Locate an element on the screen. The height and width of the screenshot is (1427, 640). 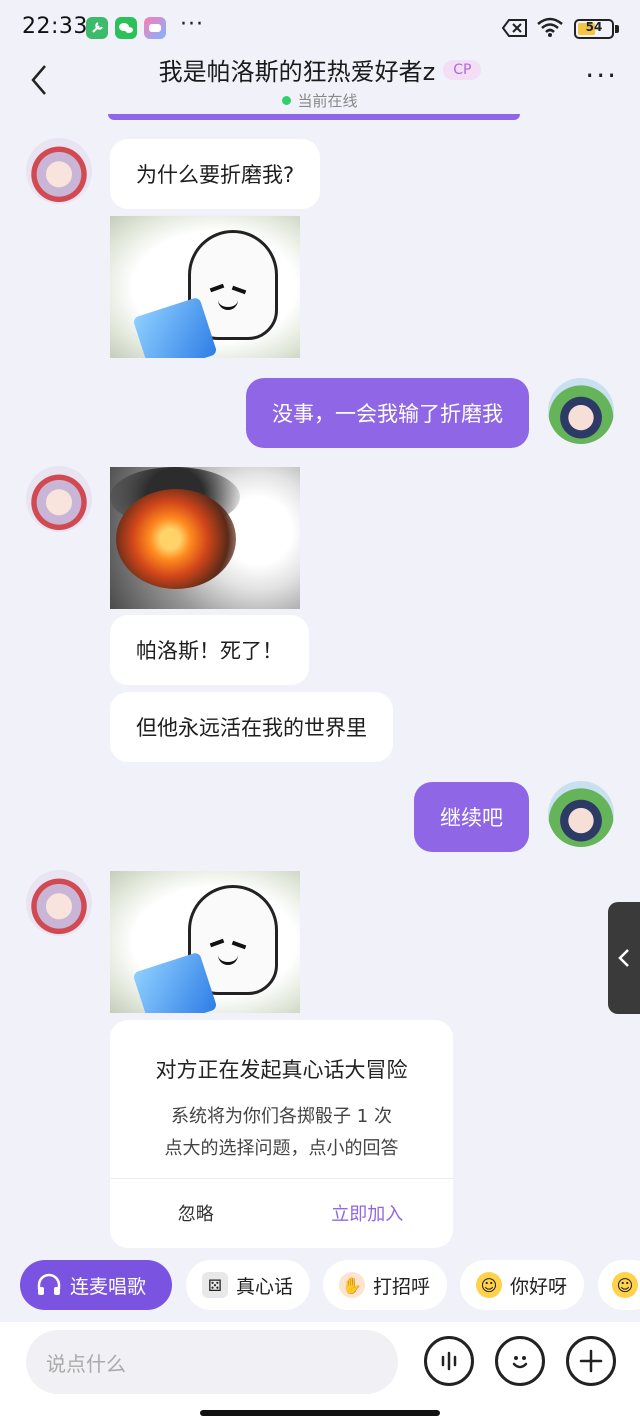
message-bubble-incoming: 但他永远活在我的世界里 is located at coordinates (251, 727).